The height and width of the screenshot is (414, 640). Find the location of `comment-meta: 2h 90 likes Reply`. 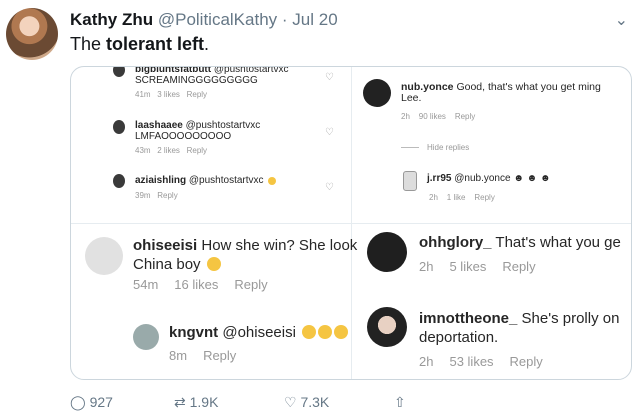

comment-meta: 2h 90 likes Reply is located at coordinates (438, 116).